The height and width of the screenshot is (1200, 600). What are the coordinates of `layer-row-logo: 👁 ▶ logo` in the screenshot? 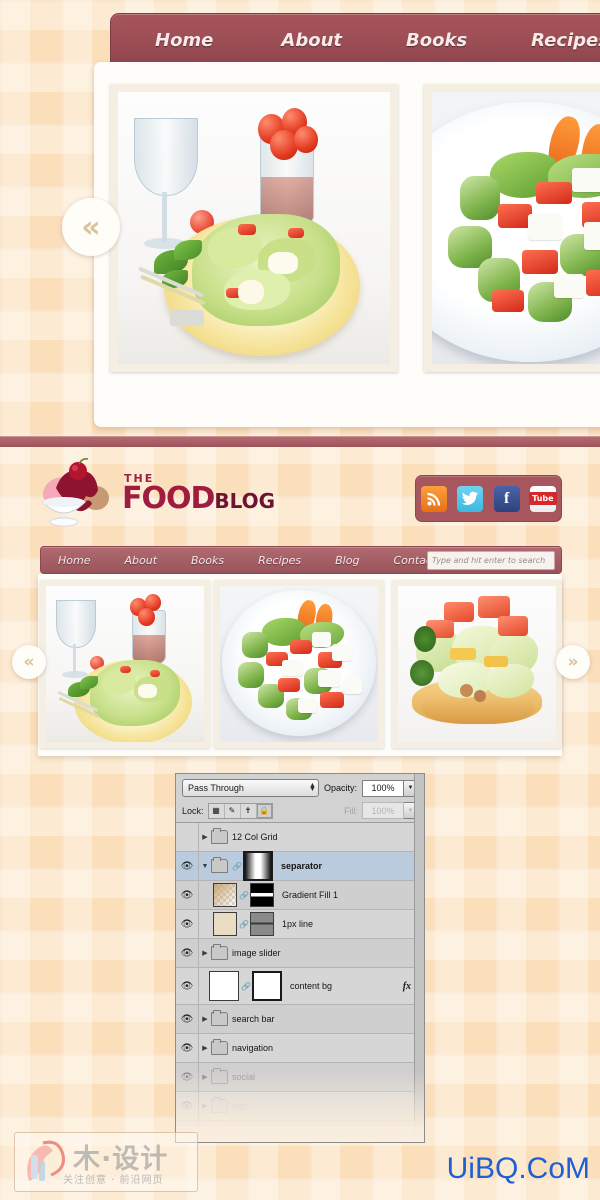 It's located at (300, 1106).